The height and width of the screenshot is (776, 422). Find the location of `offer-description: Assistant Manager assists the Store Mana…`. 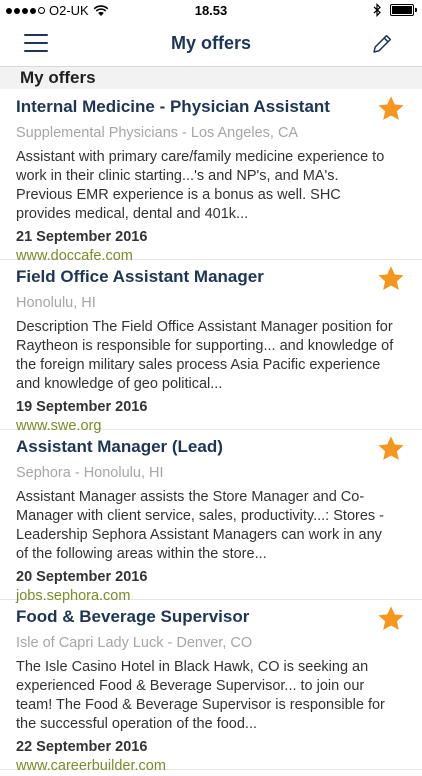

offer-description: Assistant Manager assists the Store Mana… is located at coordinates (200, 525).